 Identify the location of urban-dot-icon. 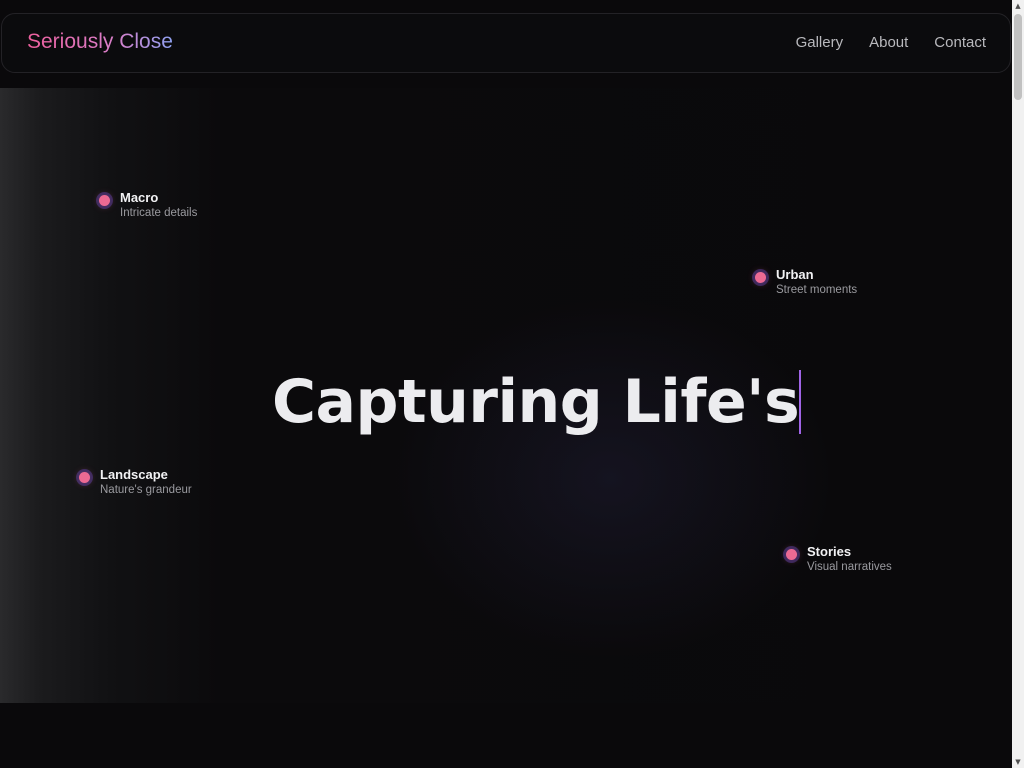
(760, 277).